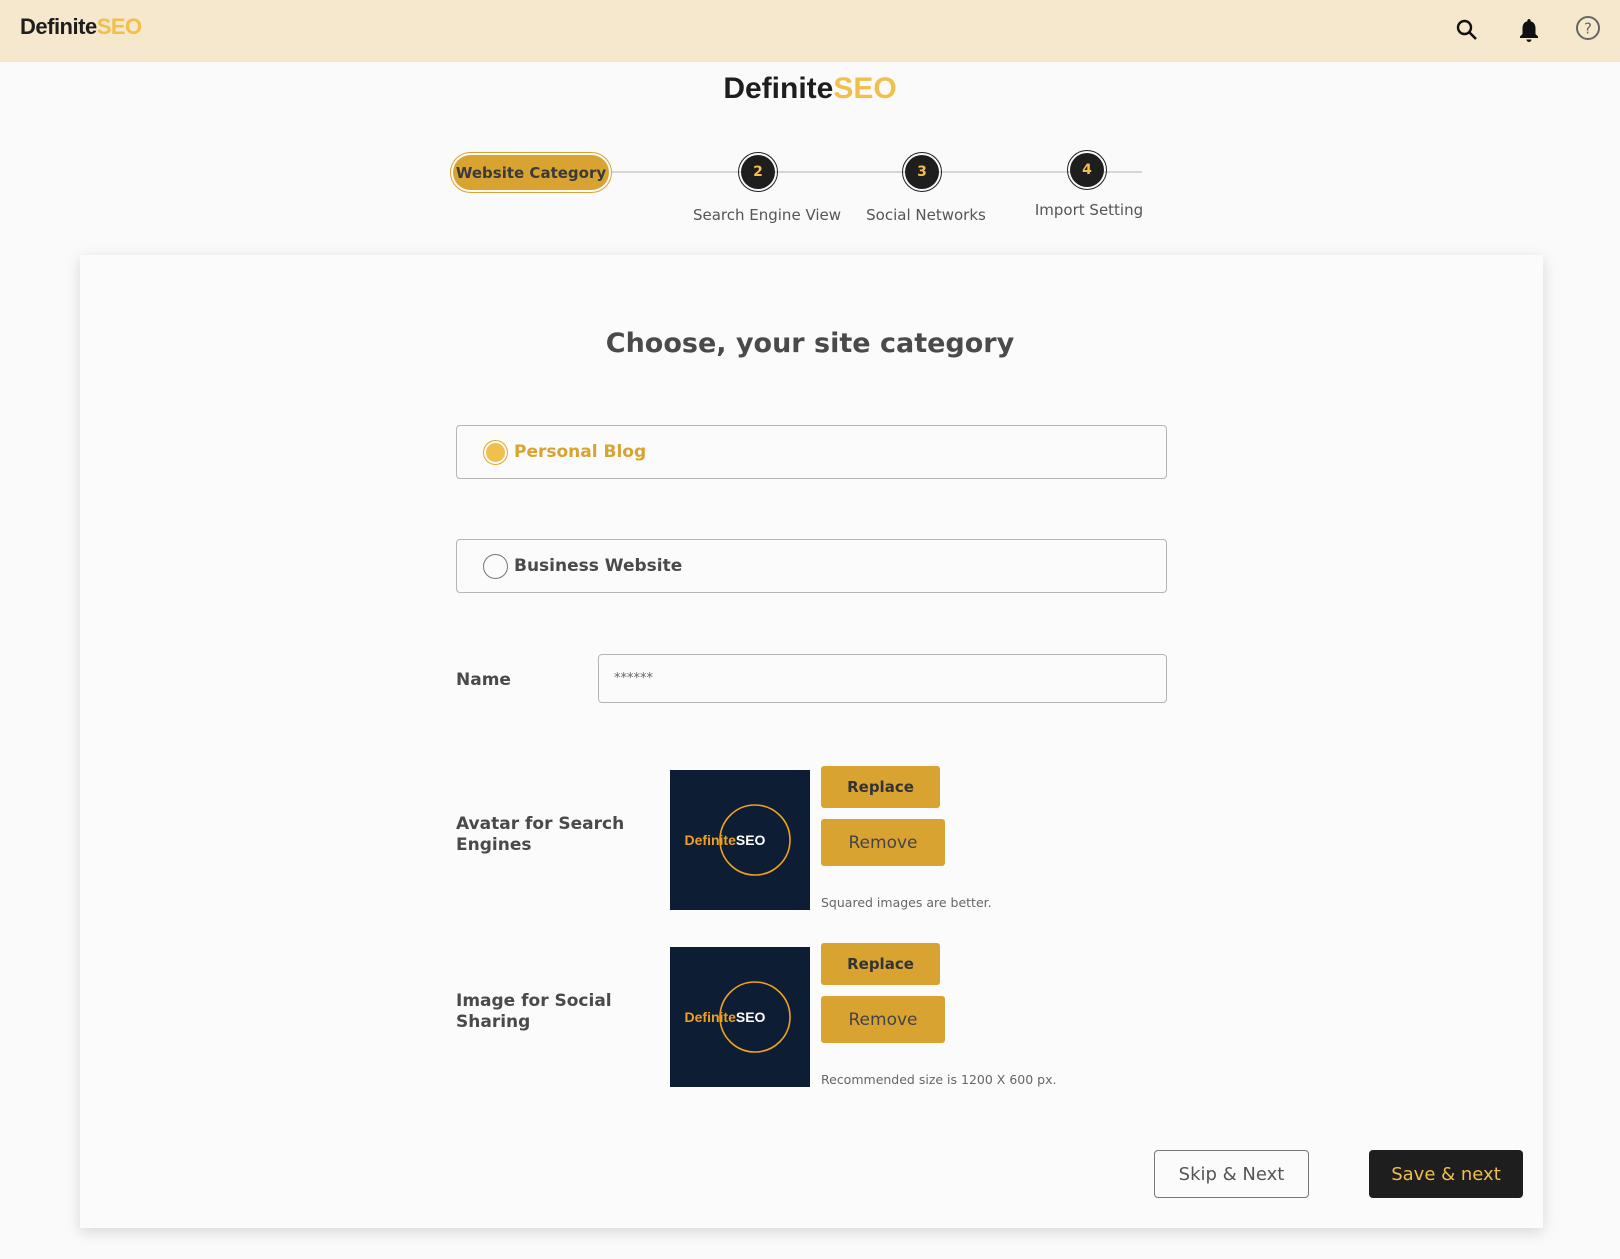 The image size is (1620, 1259). I want to click on bell-icon, so click(1529, 30).